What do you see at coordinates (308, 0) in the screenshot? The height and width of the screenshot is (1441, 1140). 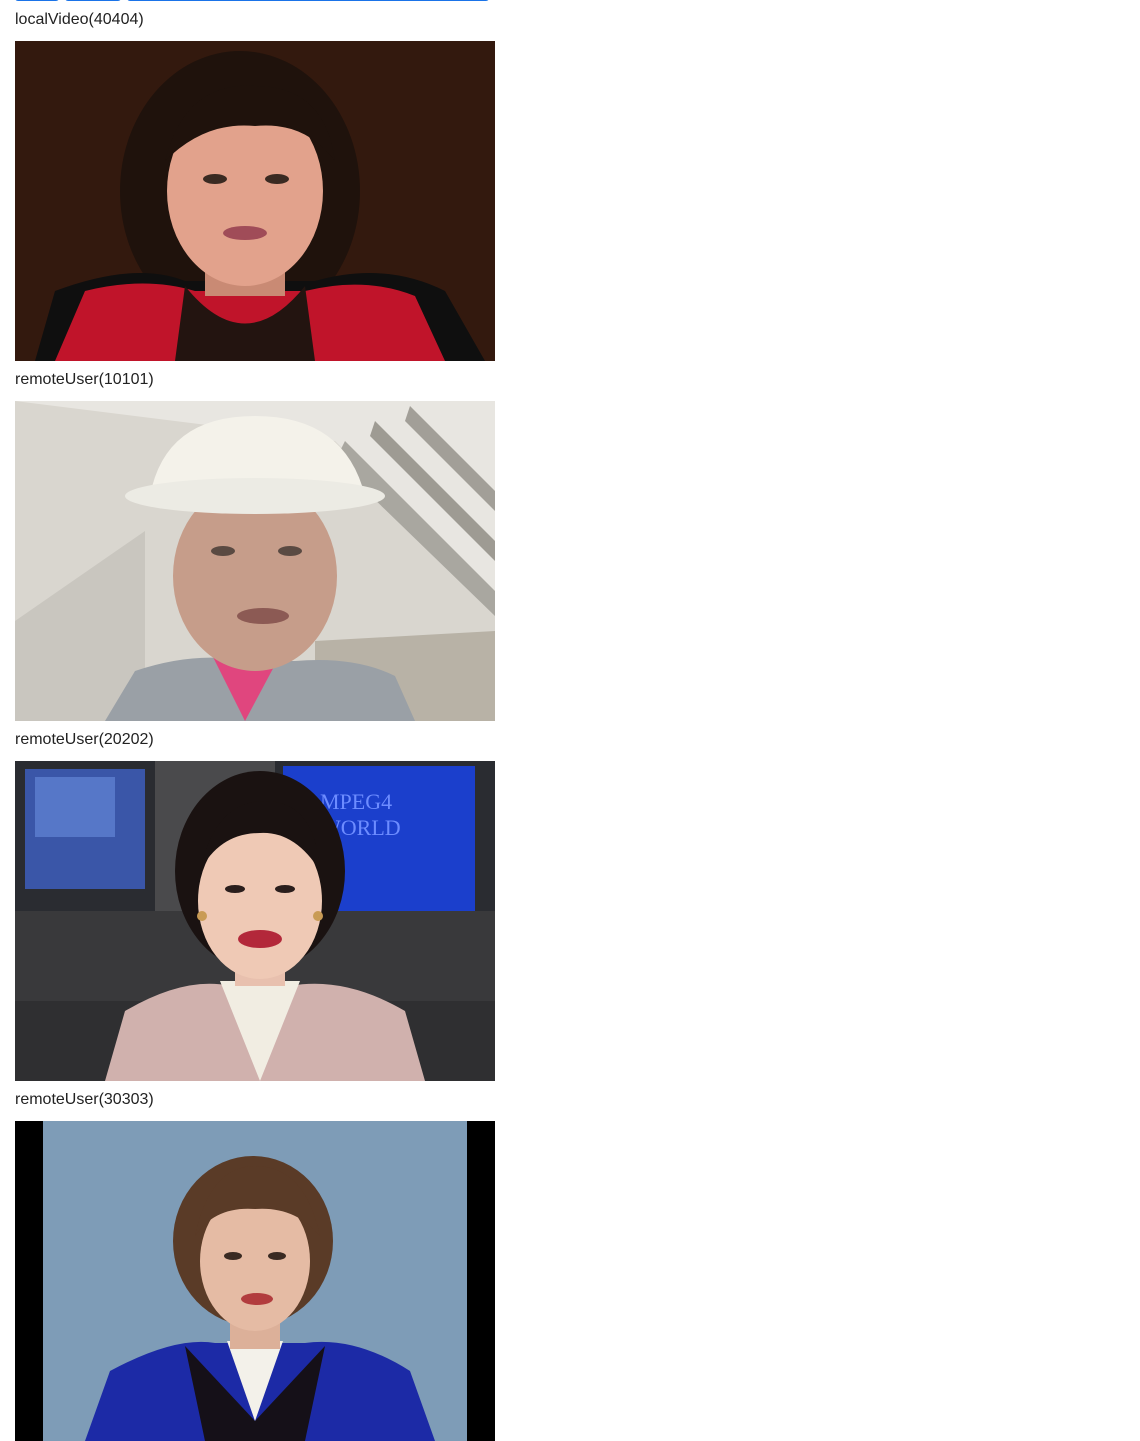 I see `channel-input` at bounding box center [308, 0].